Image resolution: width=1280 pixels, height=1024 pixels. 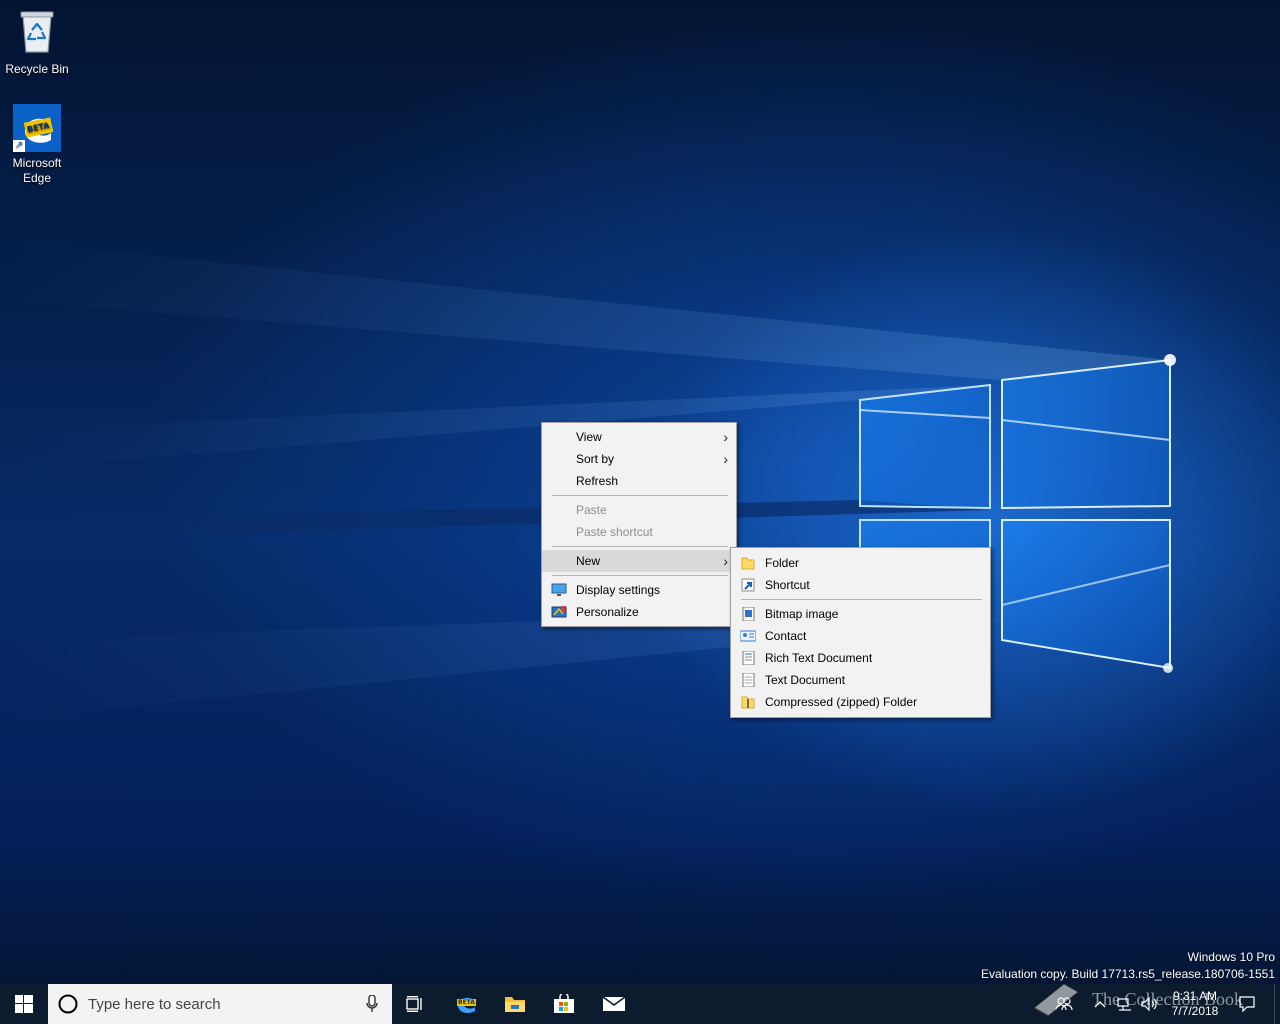 What do you see at coordinates (589, 437) in the screenshot?
I see `menu-item-label: View` at bounding box center [589, 437].